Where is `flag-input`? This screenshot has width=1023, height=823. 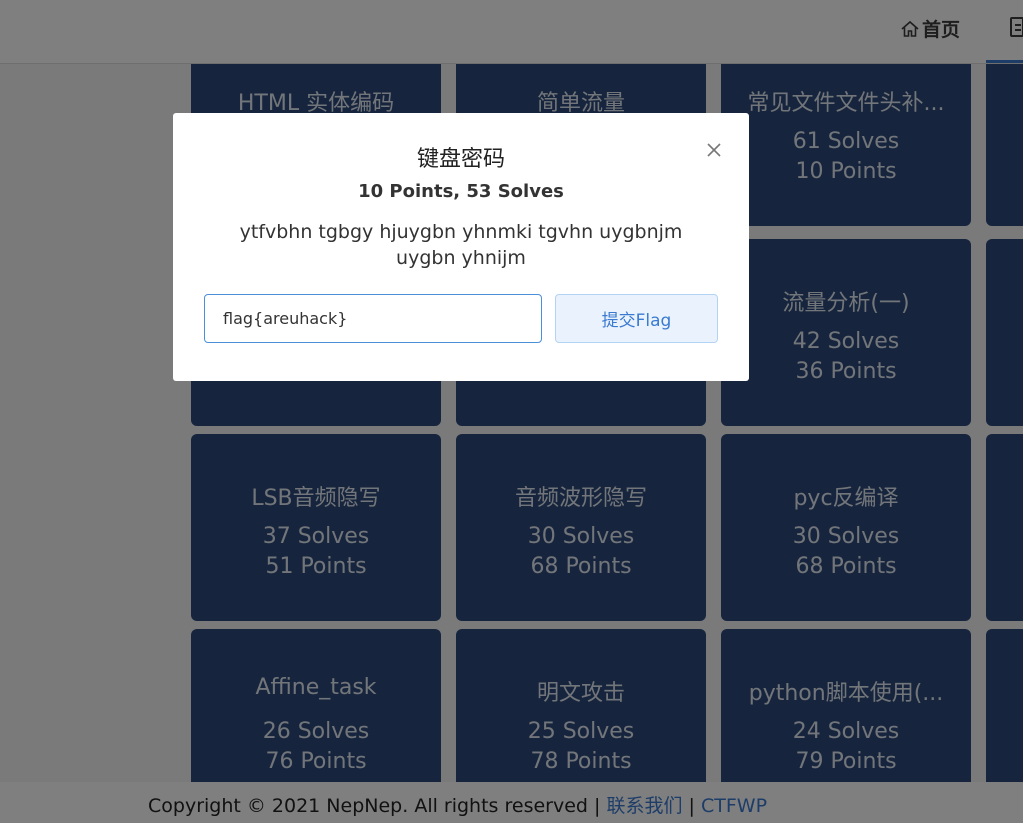
flag-input is located at coordinates (373, 318).